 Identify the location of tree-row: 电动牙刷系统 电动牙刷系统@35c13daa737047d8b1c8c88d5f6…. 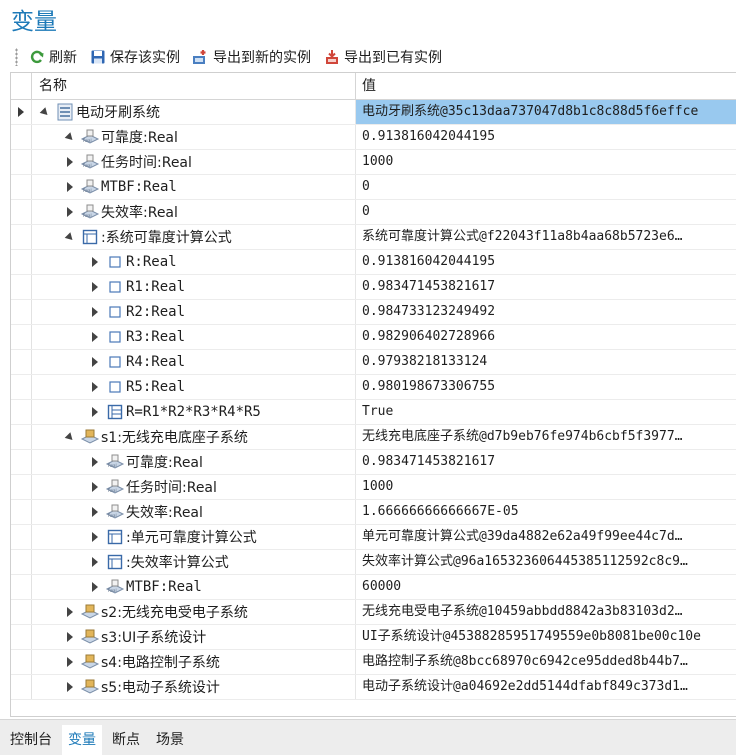
(373, 112).